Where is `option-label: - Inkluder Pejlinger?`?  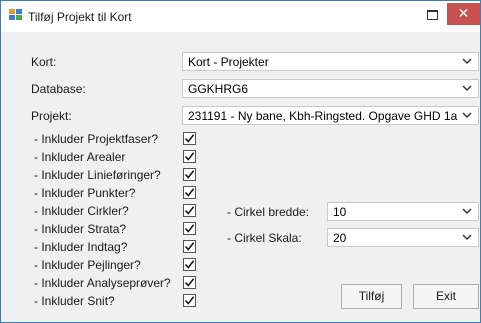
option-label: - Inkluder Pejlinger? is located at coordinates (87, 265).